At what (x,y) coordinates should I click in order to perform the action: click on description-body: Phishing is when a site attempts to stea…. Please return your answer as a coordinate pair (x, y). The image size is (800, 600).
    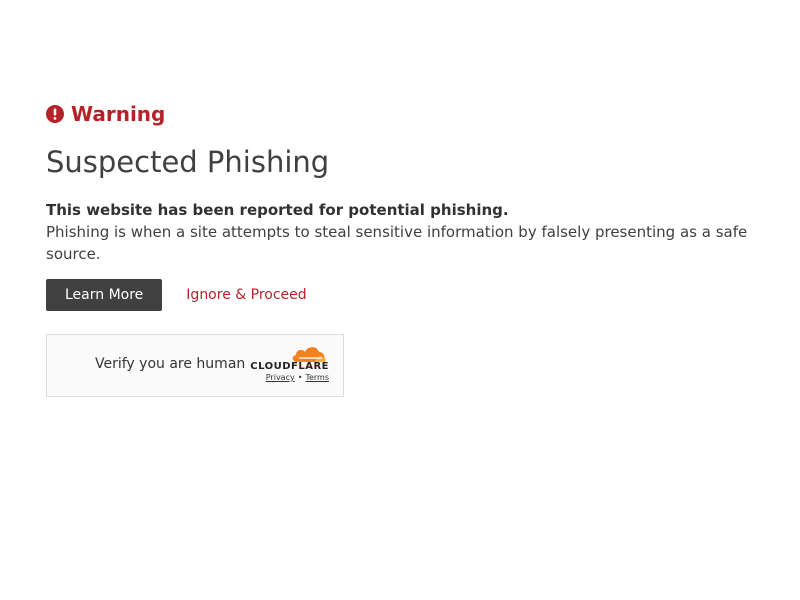
    Looking at the image, I should click on (397, 243).